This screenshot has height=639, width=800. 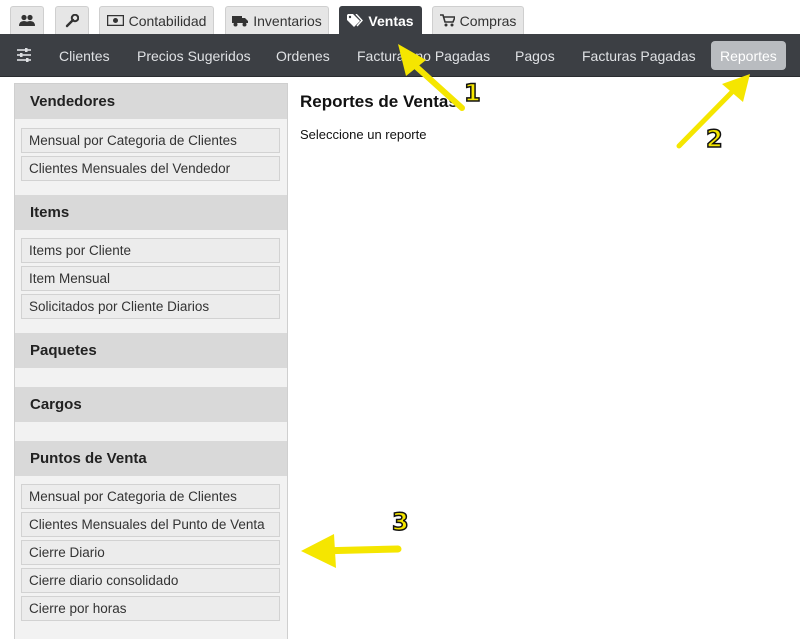 I want to click on annotation-number-3: 3, so click(x=400, y=522).